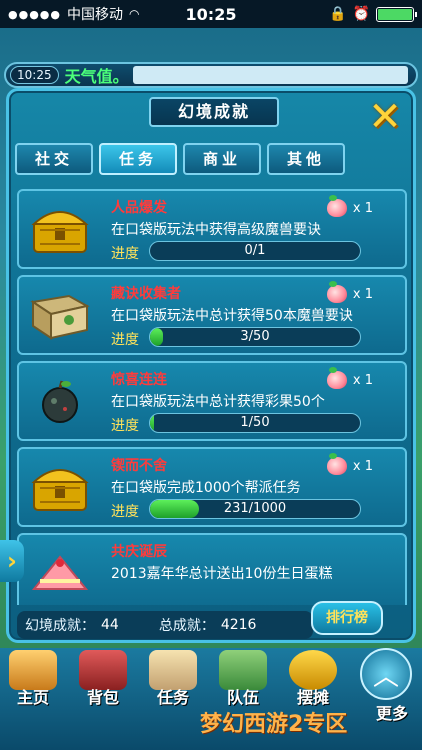 The width and height of the screenshot is (422, 750). I want to click on leaderboard-button: 排行榜, so click(347, 618).